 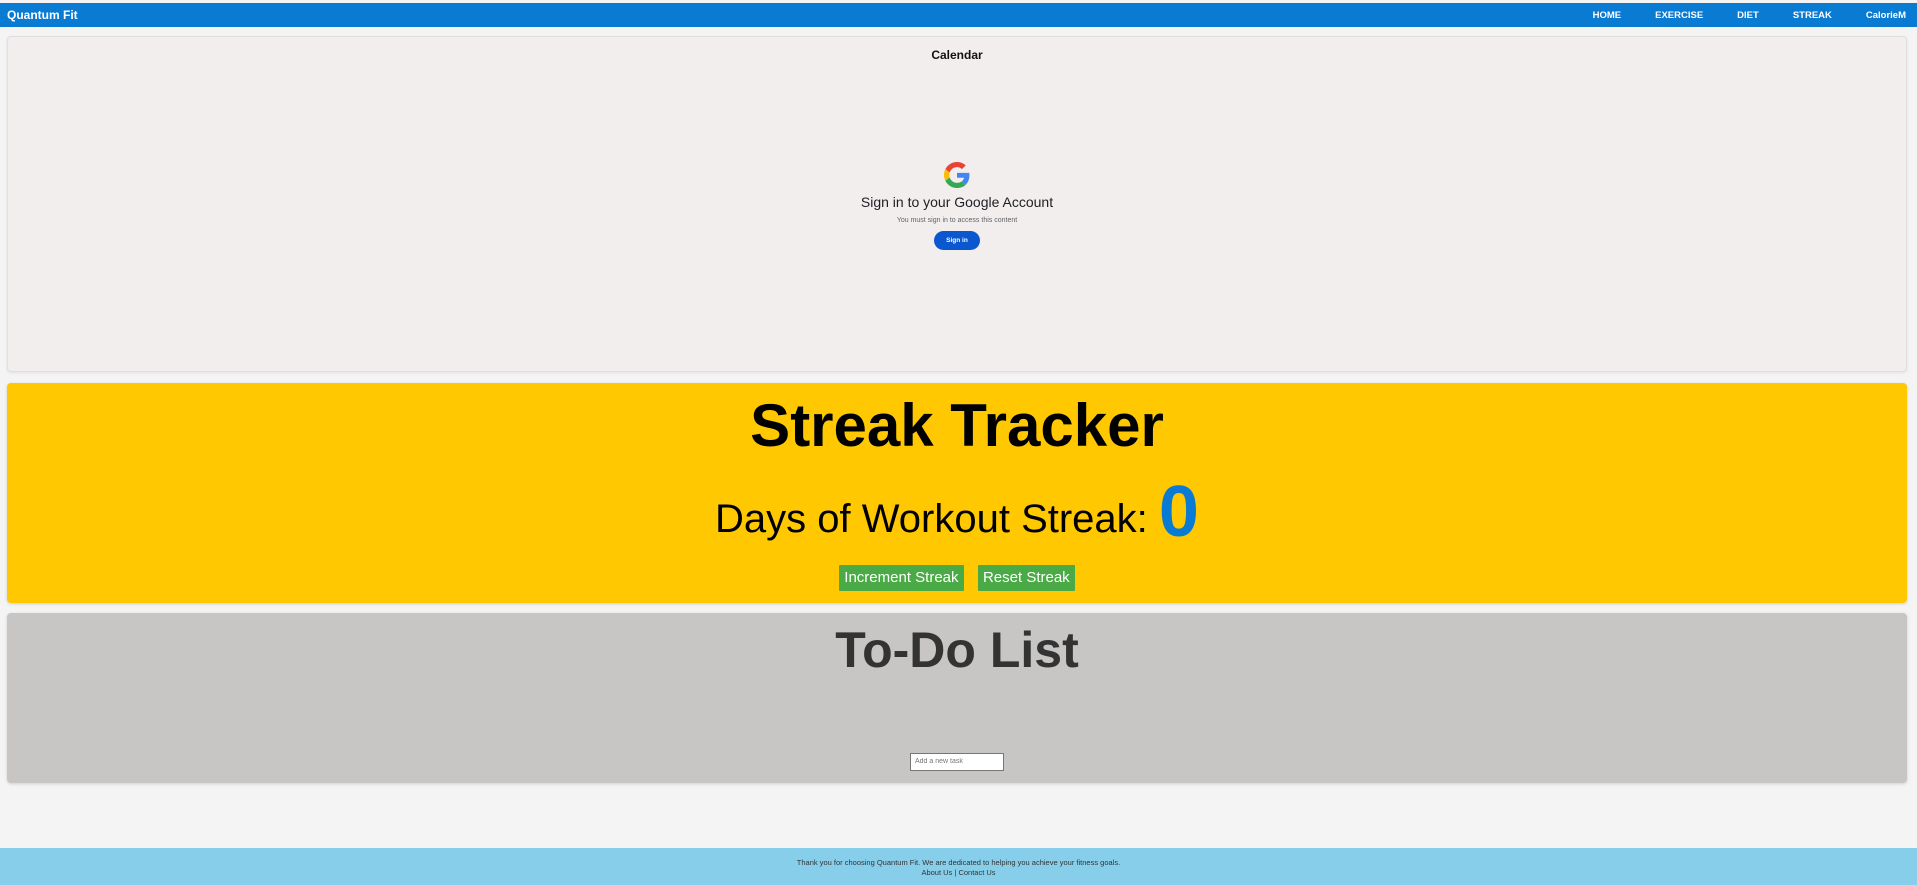 I want to click on todo-input-wrap, so click(x=957, y=760).